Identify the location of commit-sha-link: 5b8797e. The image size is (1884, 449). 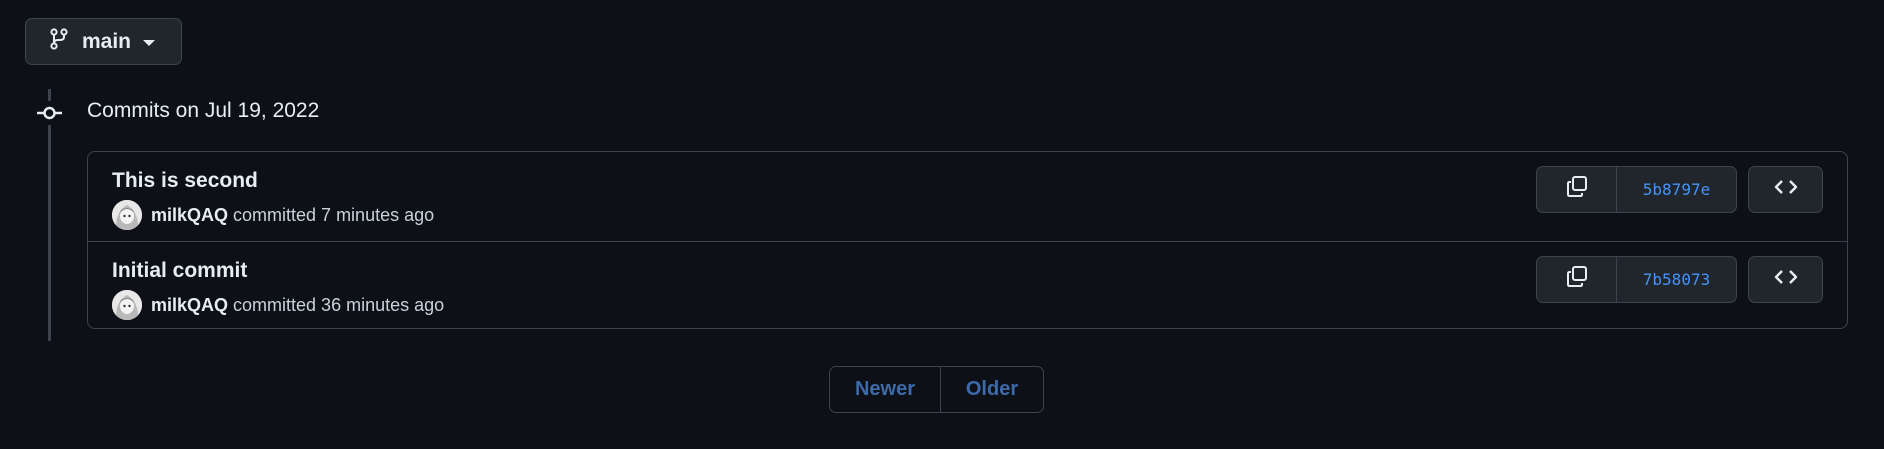
(1676, 189).